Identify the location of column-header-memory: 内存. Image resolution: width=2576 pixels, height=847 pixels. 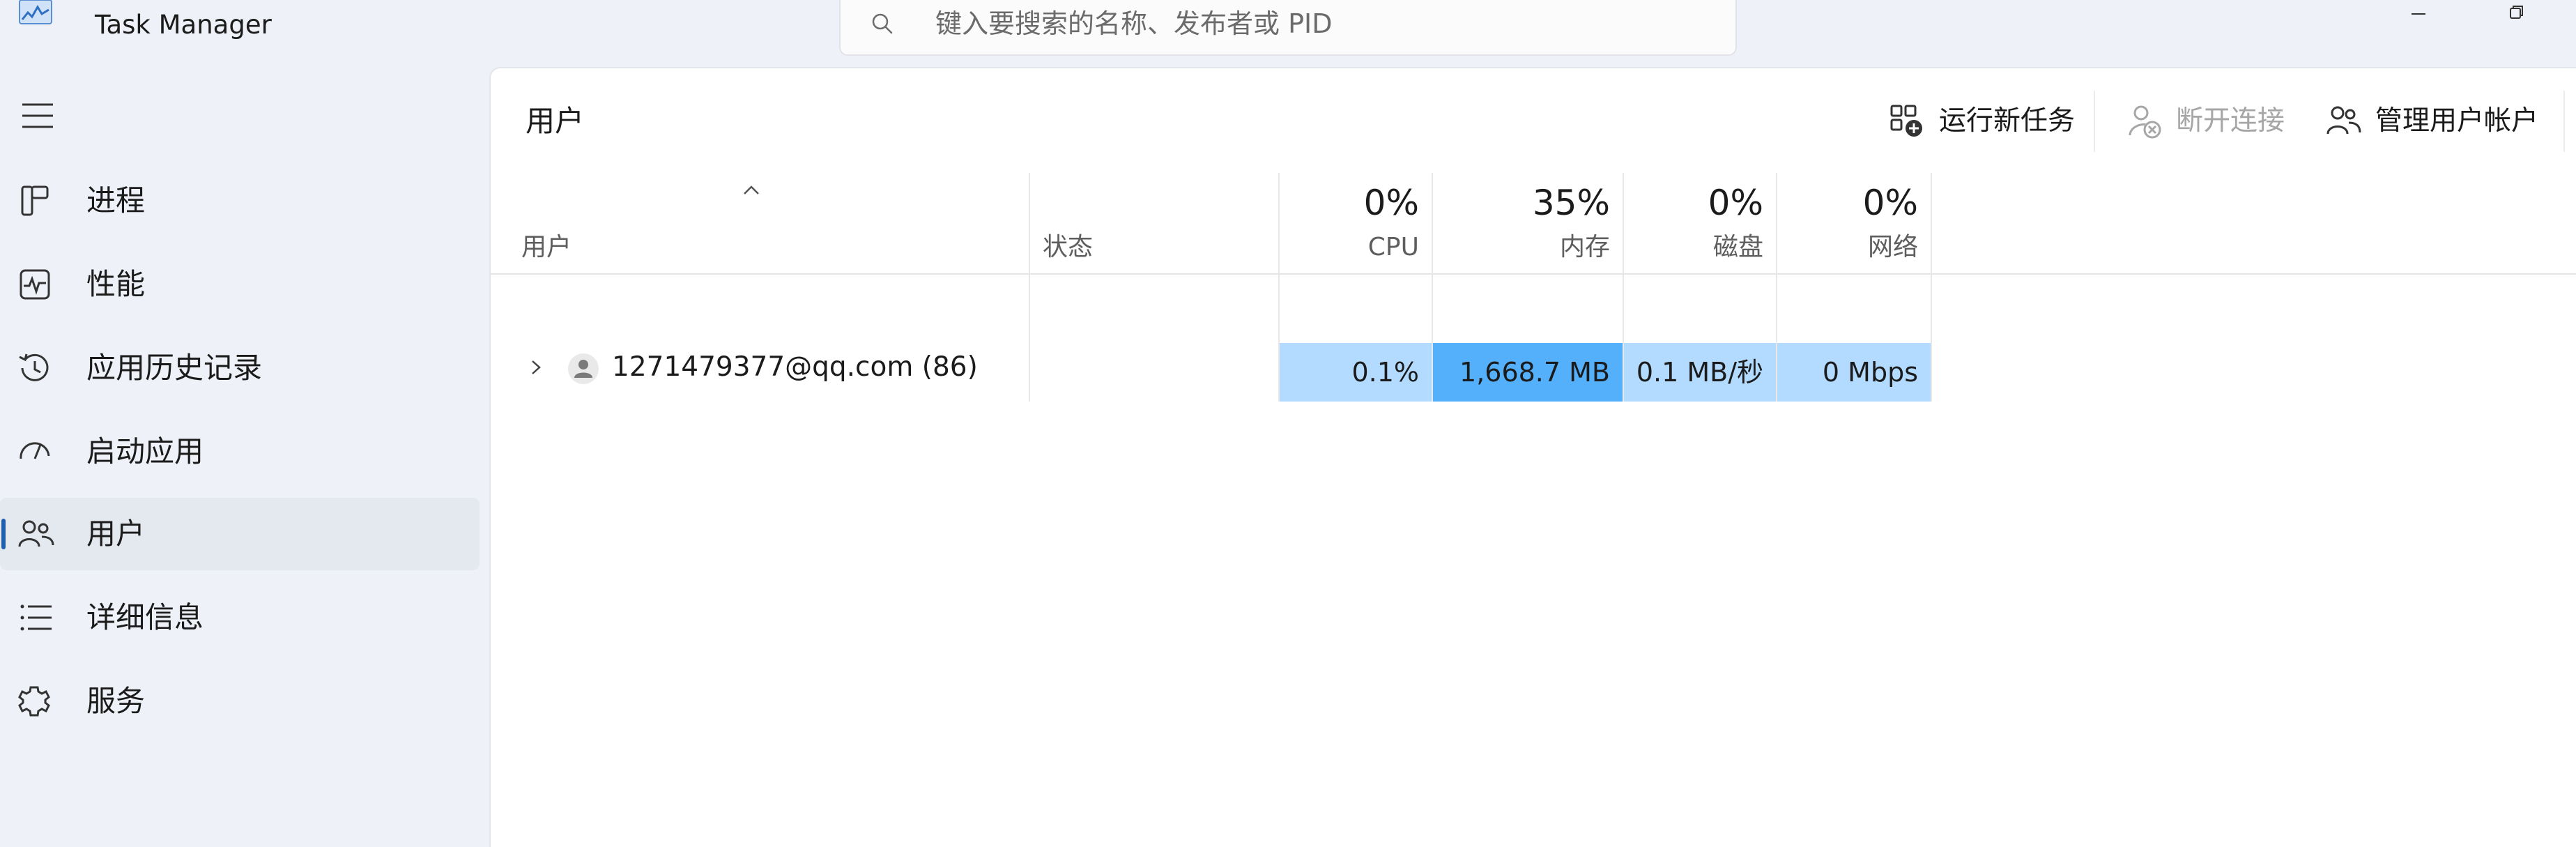
(1521, 247).